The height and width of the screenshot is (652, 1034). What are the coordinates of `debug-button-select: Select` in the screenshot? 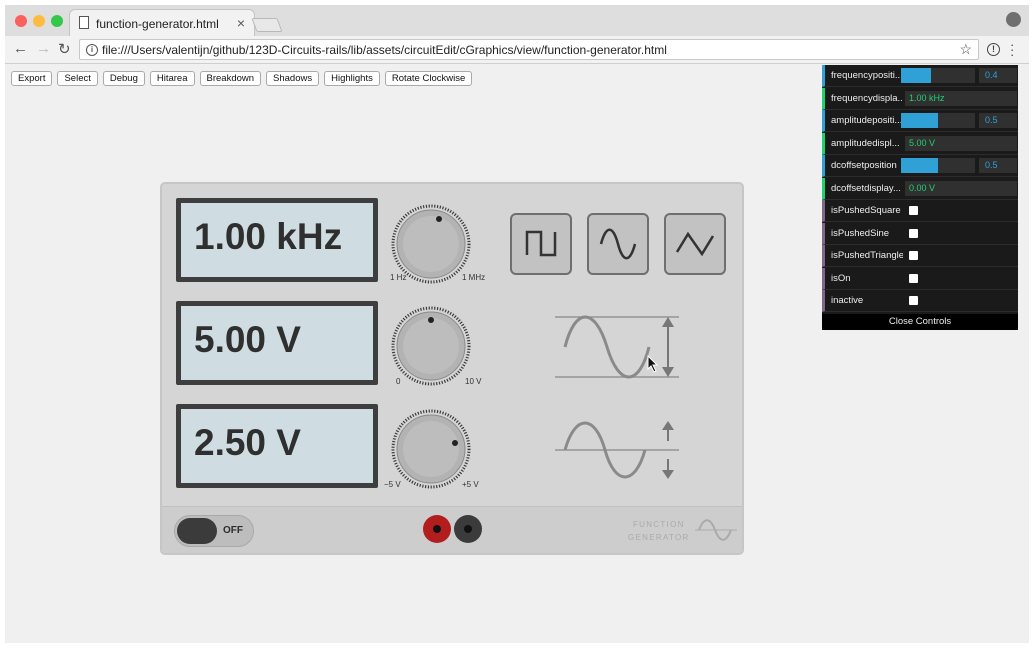 It's located at (77, 78).